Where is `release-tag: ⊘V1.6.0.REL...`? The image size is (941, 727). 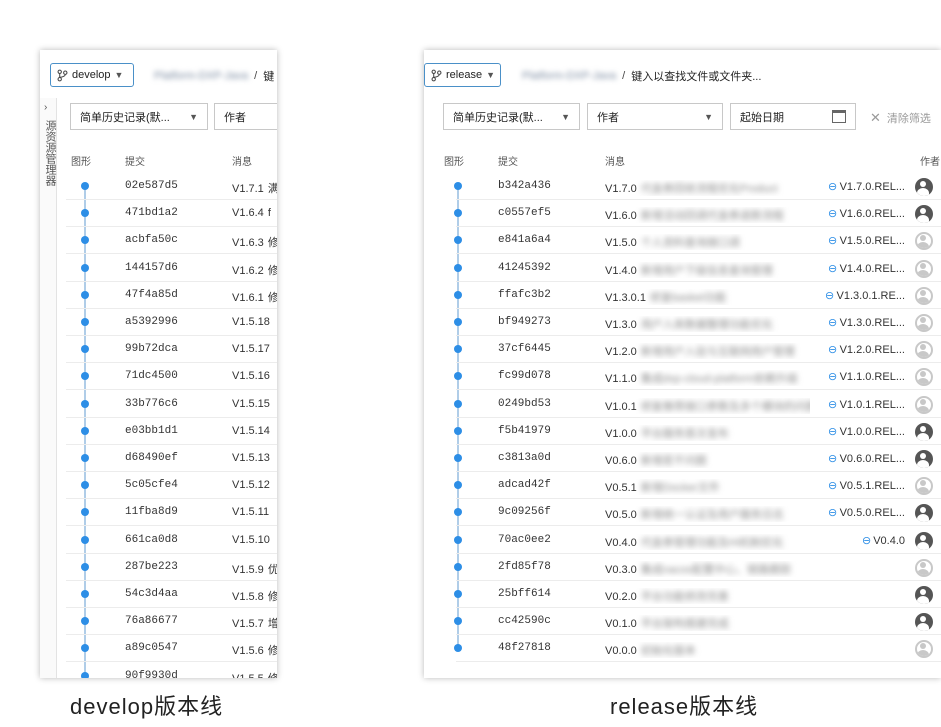
release-tag: ⊘V1.6.0.REL... is located at coordinates (865, 214).